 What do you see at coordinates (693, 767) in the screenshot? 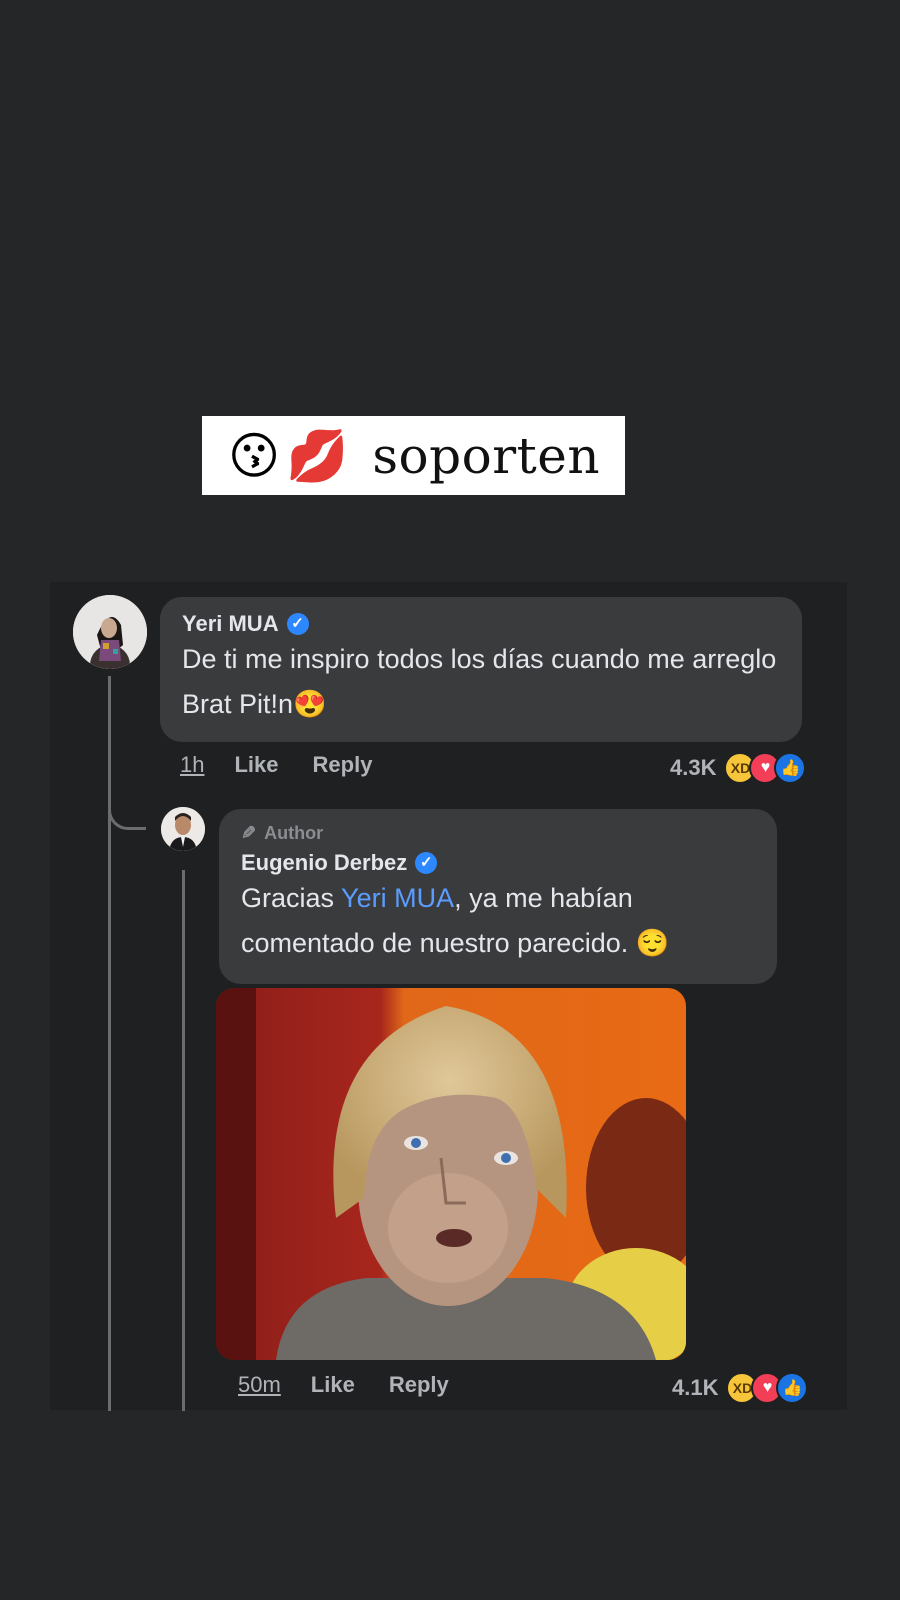
I see `reaction-count: 4.3K` at bounding box center [693, 767].